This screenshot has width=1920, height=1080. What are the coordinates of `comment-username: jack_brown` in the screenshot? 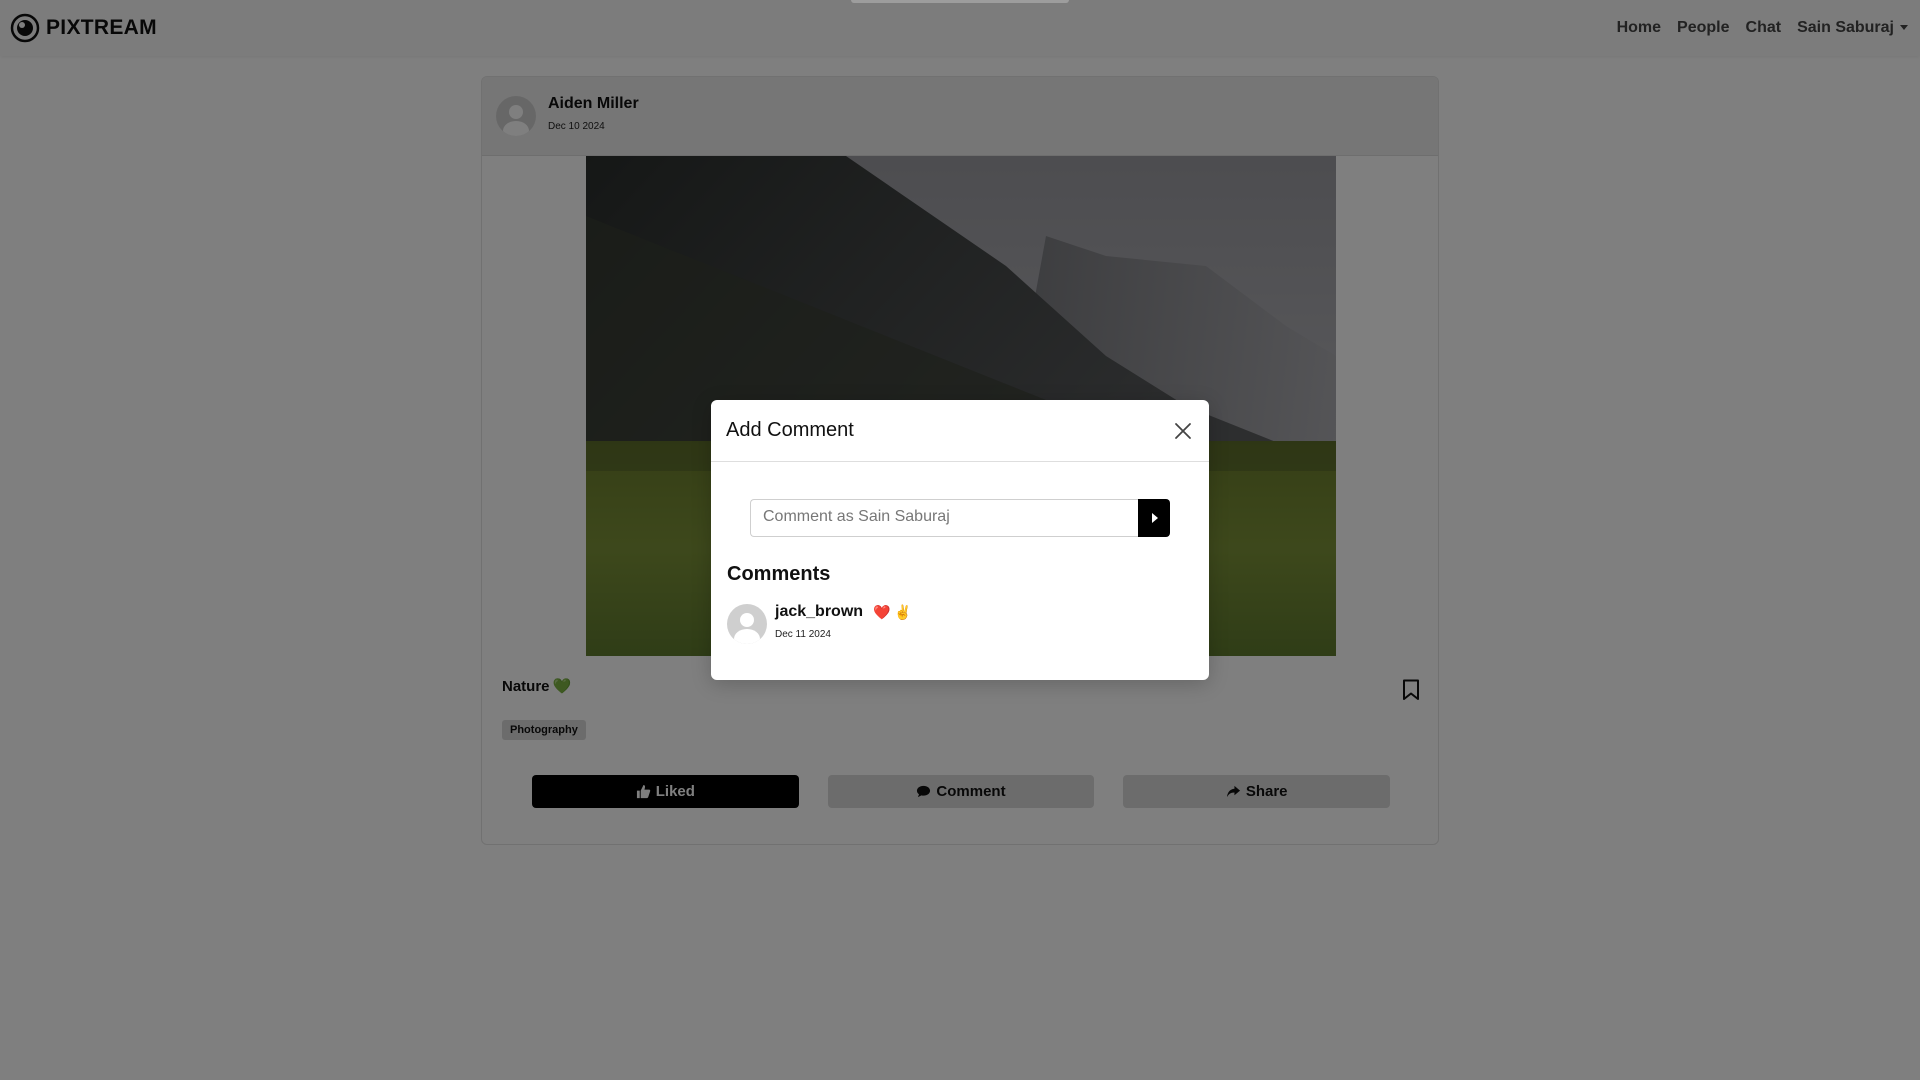 It's located at (819, 612).